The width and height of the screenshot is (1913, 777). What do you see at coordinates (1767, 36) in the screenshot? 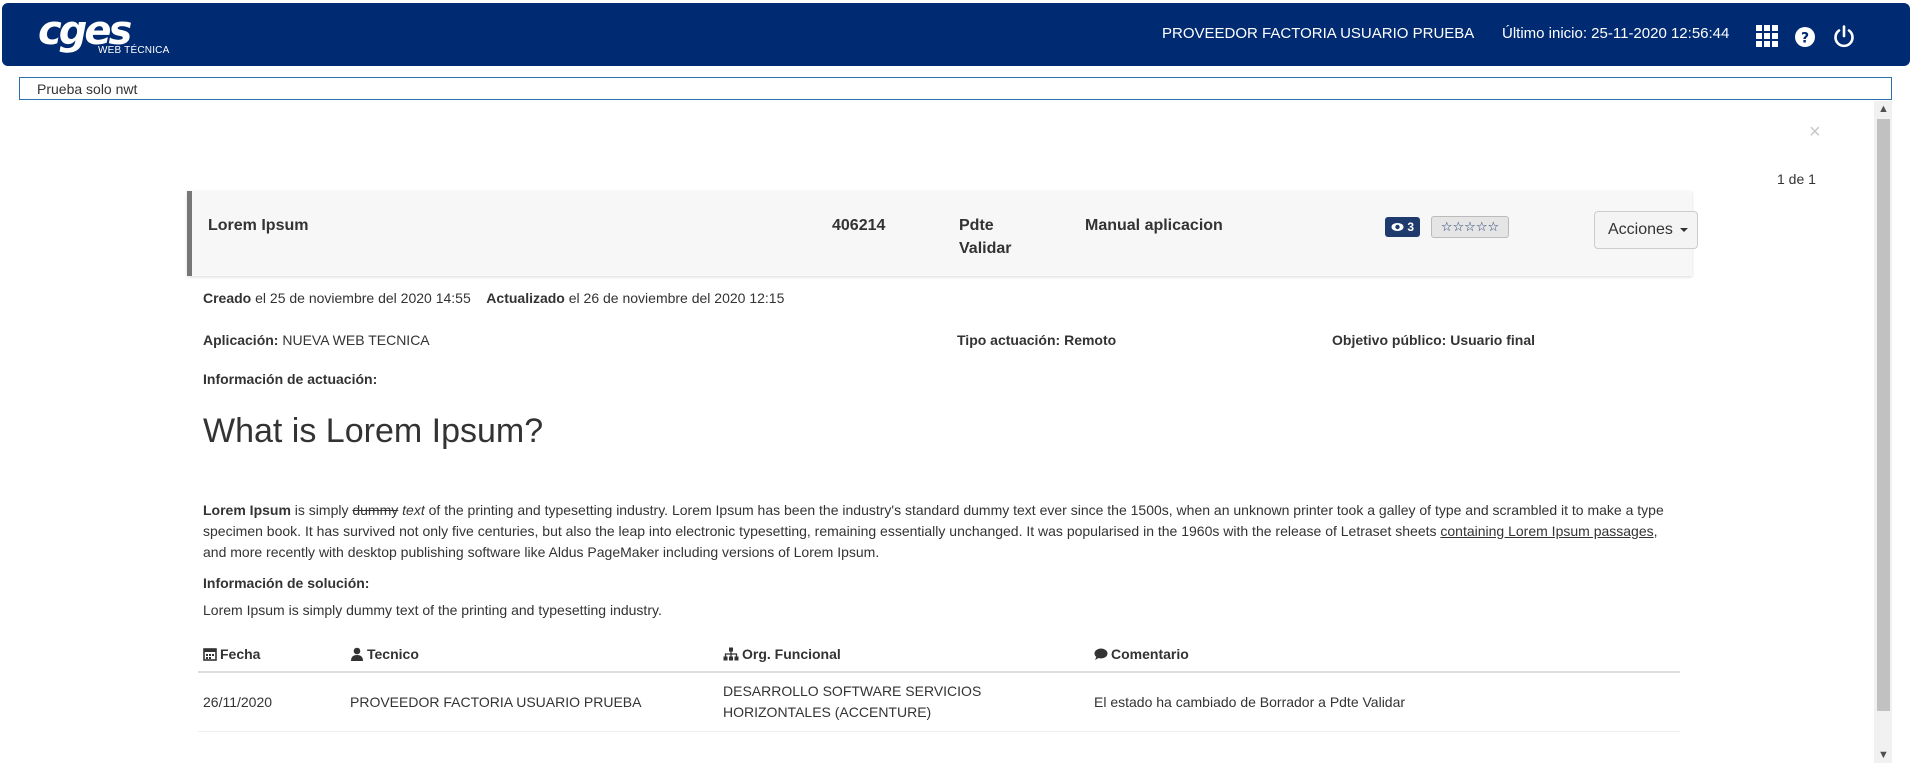
I see `apps-grid-icon` at bounding box center [1767, 36].